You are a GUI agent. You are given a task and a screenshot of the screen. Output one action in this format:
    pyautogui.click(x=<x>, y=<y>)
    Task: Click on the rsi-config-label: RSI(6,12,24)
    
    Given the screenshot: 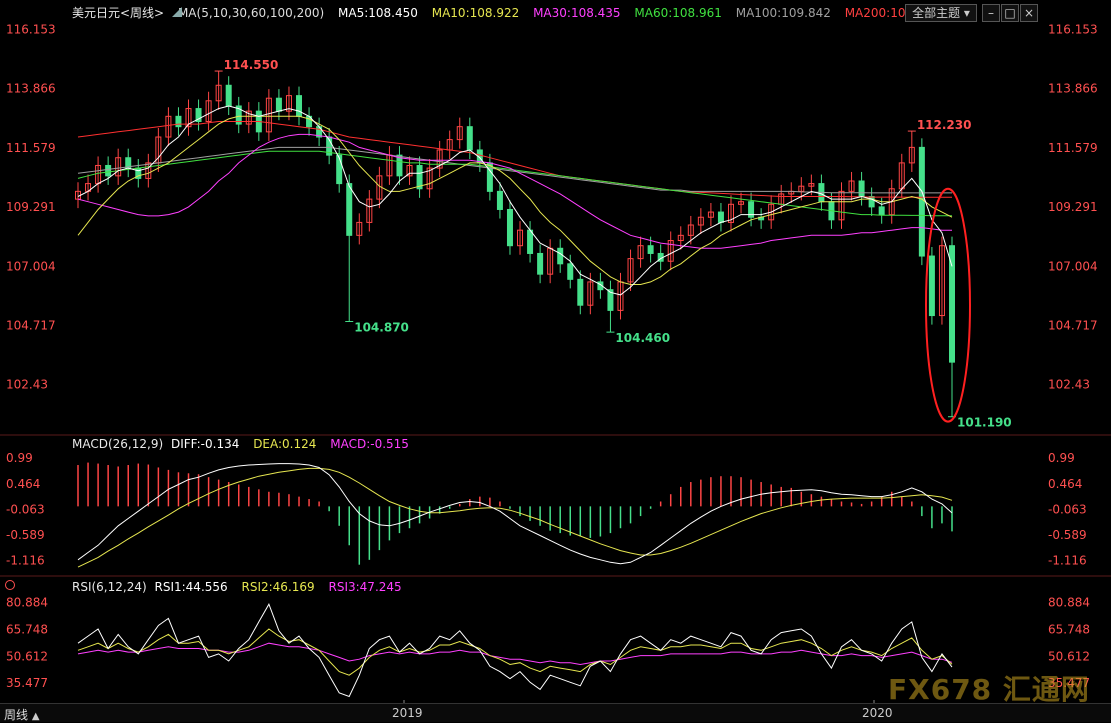 What is the action you would take?
    pyautogui.click(x=109, y=587)
    